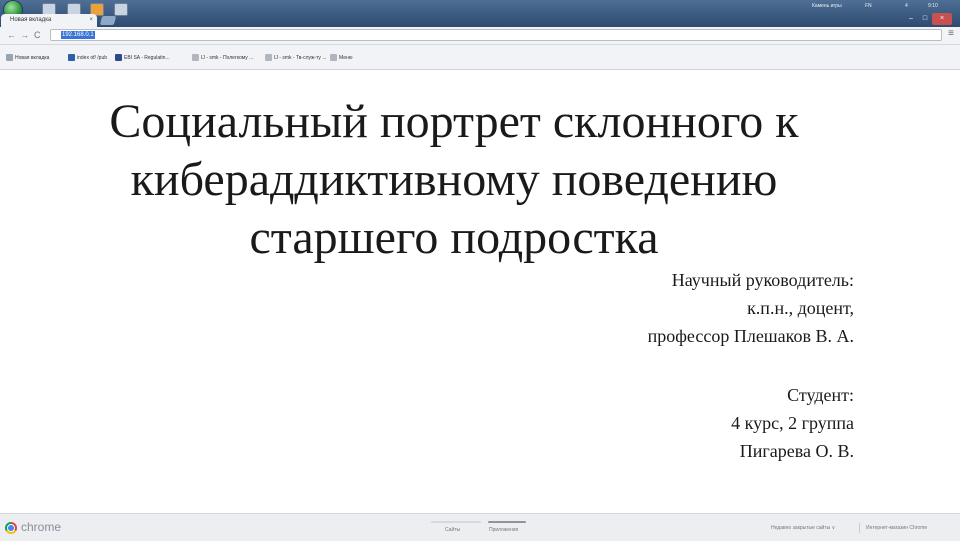 The image size is (960, 541). What do you see at coordinates (933, 6) in the screenshot?
I see `clock: 9:10` at bounding box center [933, 6].